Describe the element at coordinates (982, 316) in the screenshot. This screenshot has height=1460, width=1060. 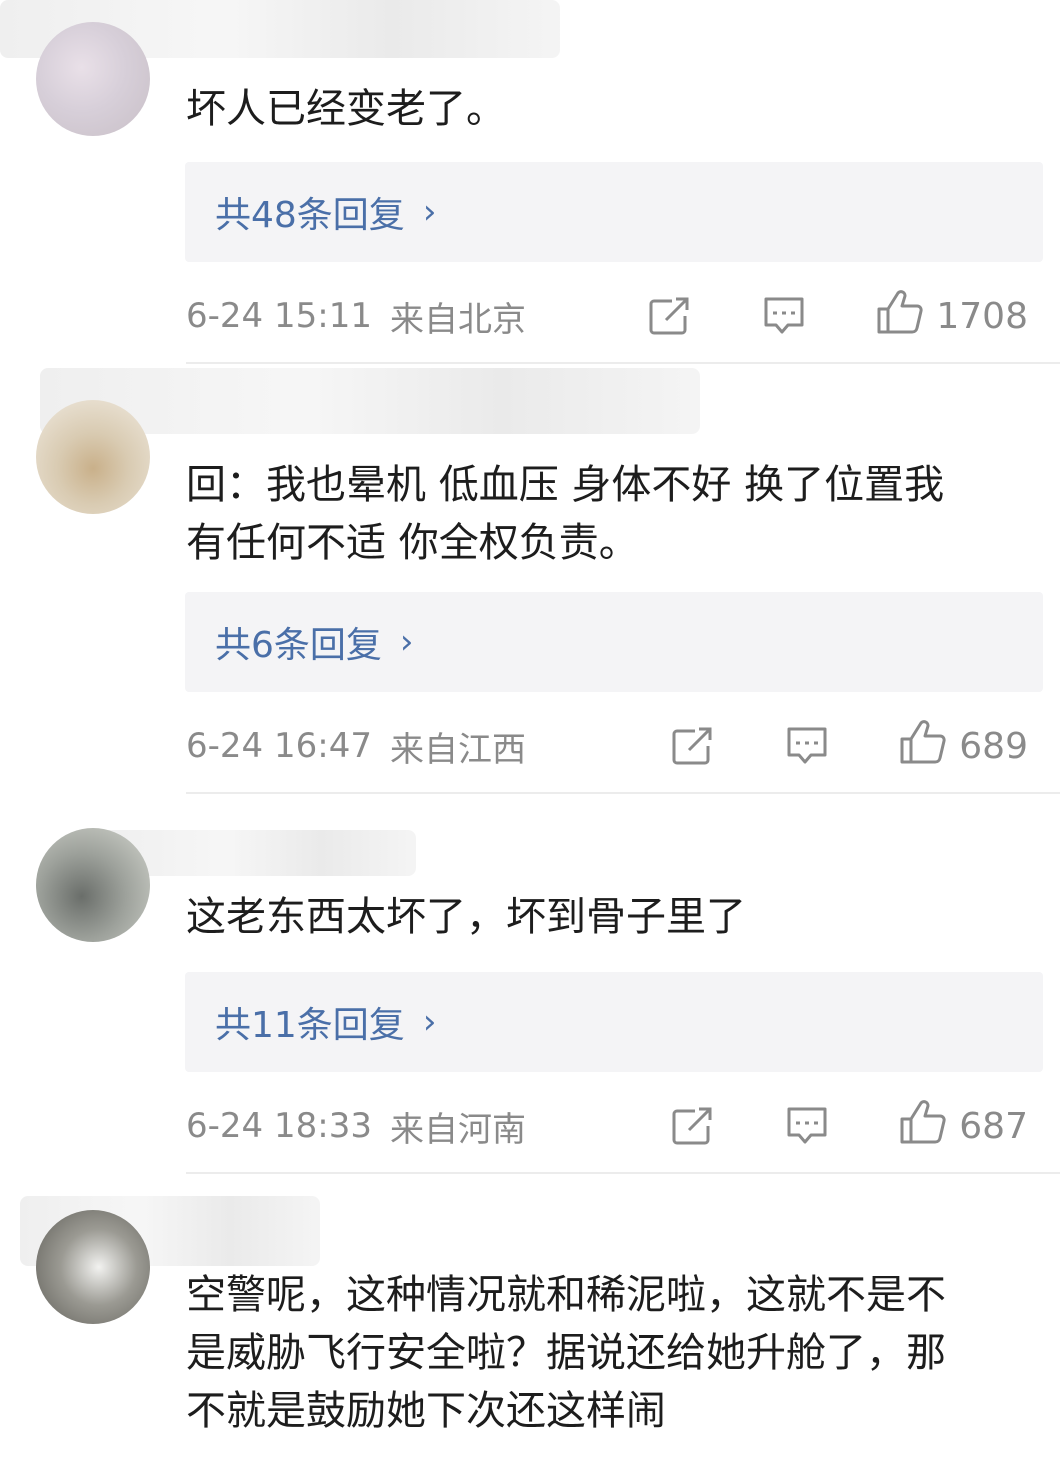
I see `like-count: 1708` at that location.